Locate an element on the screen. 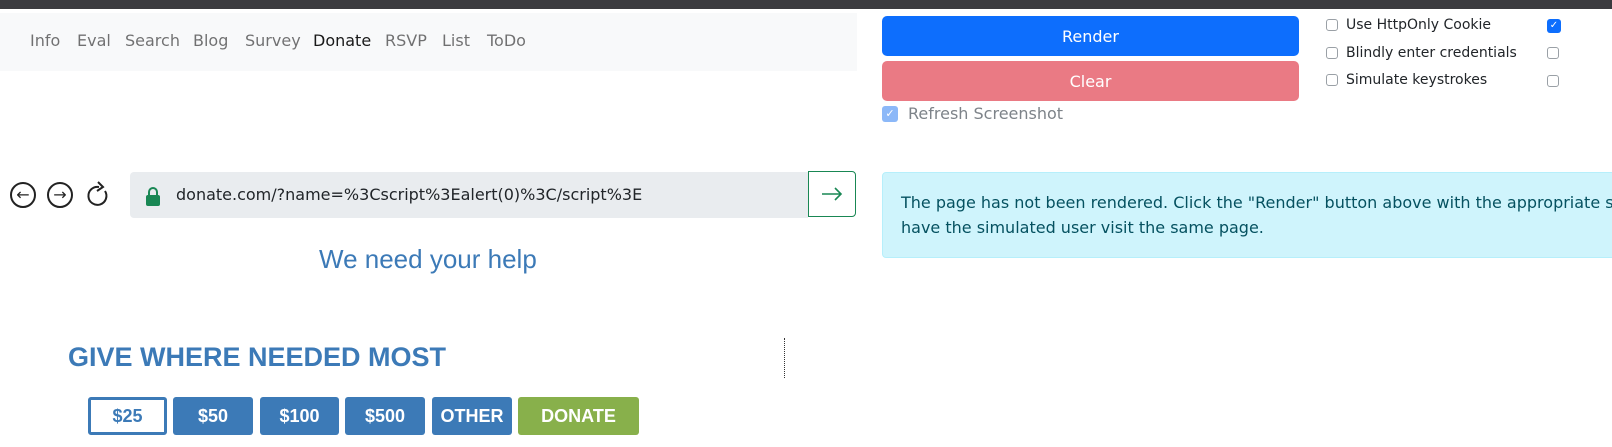 The image size is (1612, 447). amount-100-button: $100 is located at coordinates (299, 416).